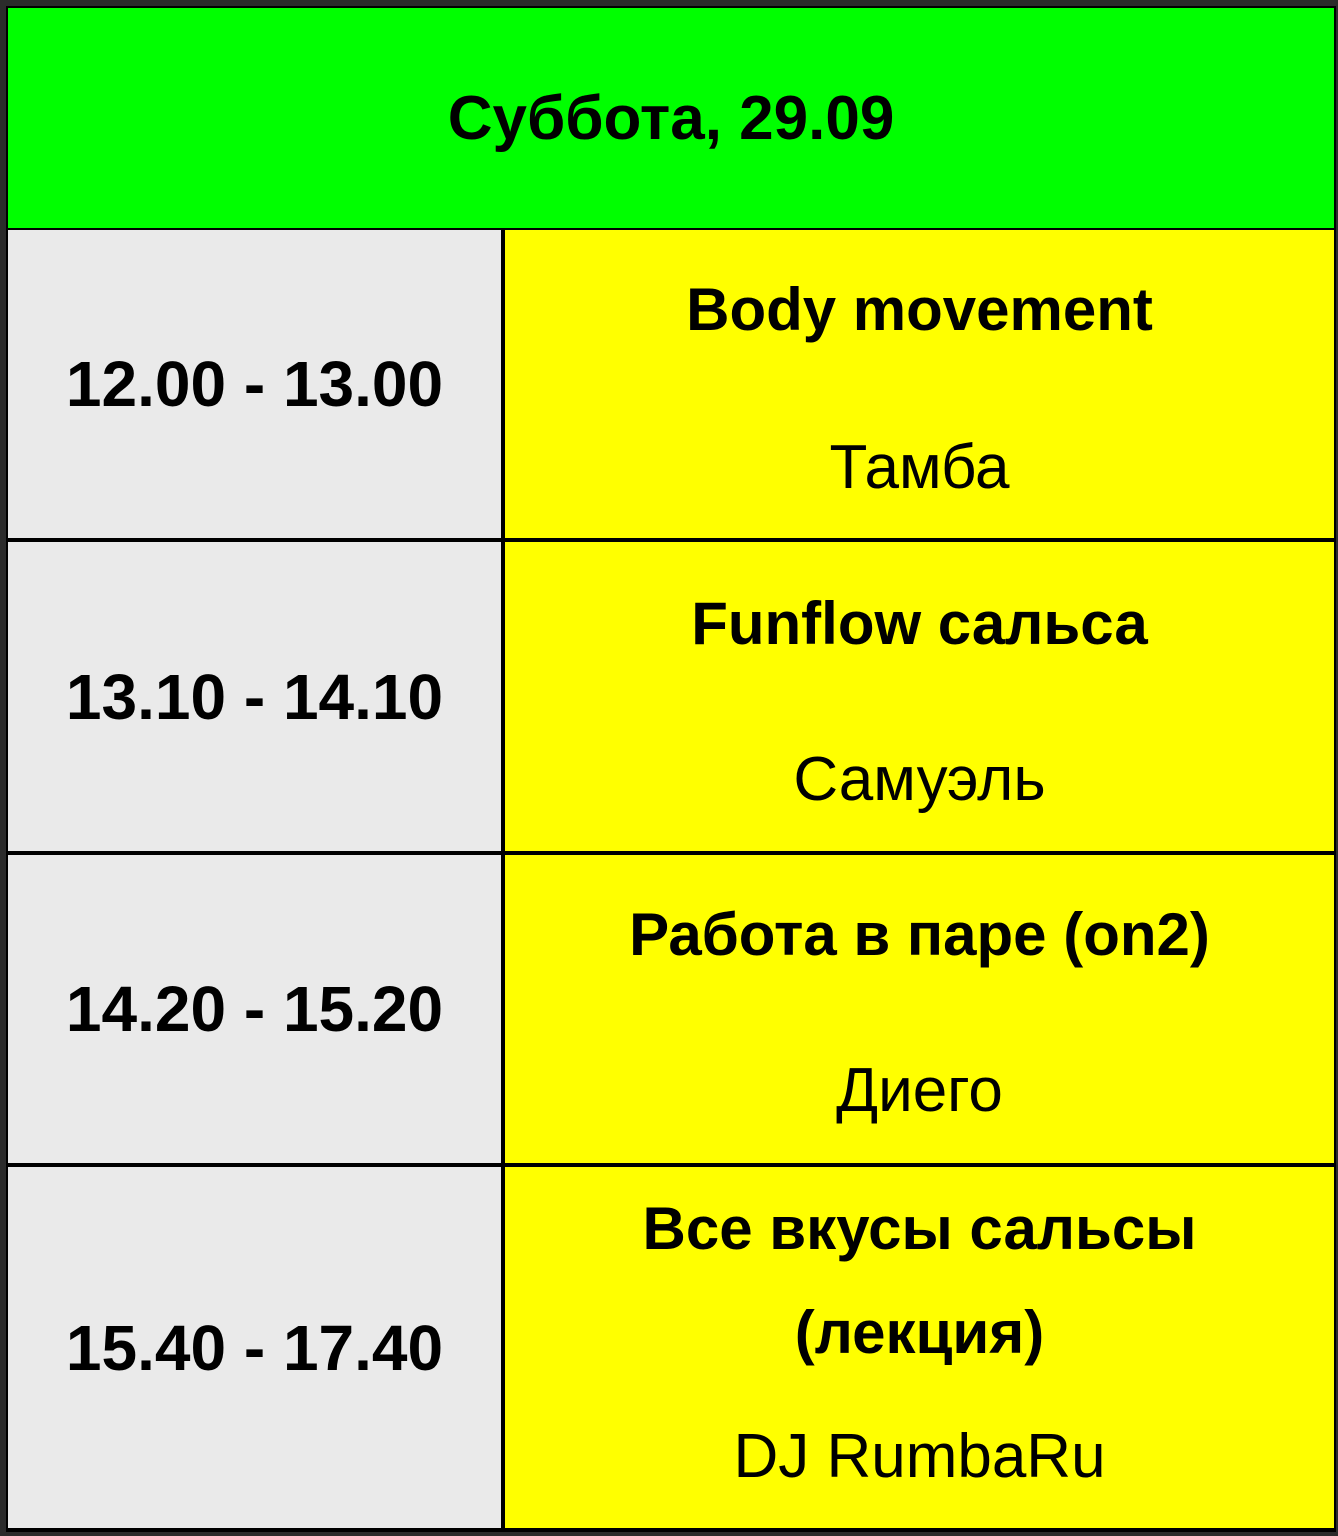 This screenshot has height=1536, width=1338. I want to click on day-title: Суббота, 29.09, so click(671, 118).